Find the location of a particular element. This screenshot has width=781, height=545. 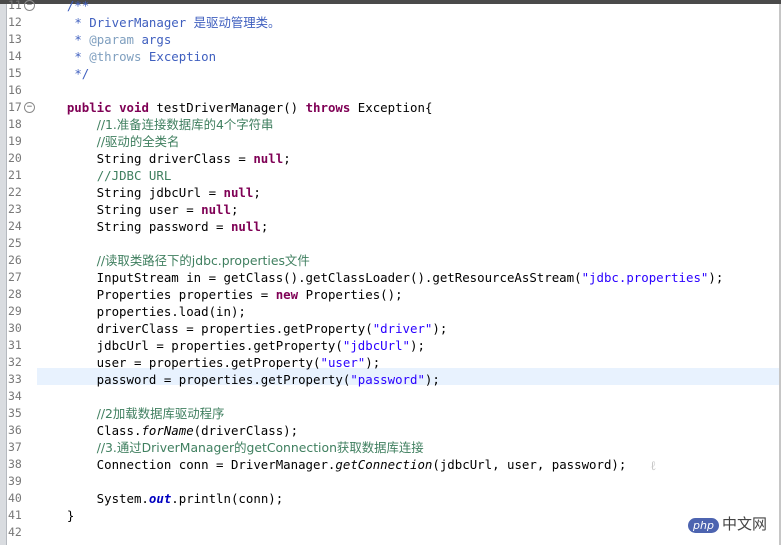

watermark-badge: php is located at coordinates (703, 525).